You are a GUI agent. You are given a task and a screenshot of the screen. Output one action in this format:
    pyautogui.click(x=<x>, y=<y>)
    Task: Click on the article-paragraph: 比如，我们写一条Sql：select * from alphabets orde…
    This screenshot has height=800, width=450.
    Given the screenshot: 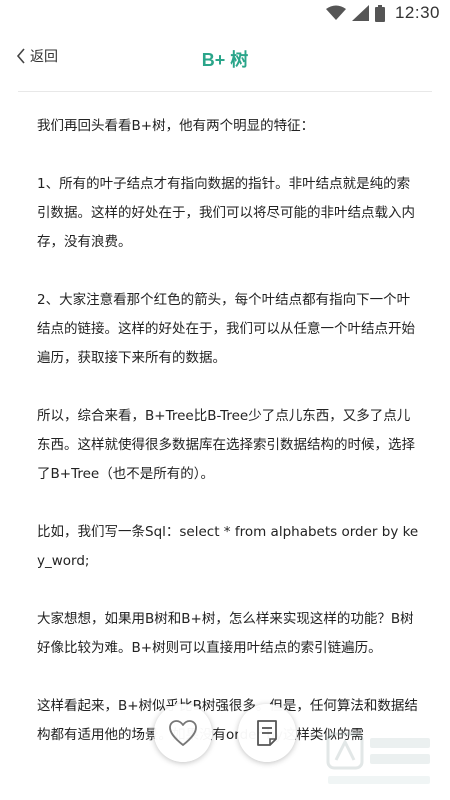 What is the action you would take?
    pyautogui.click(x=228, y=546)
    